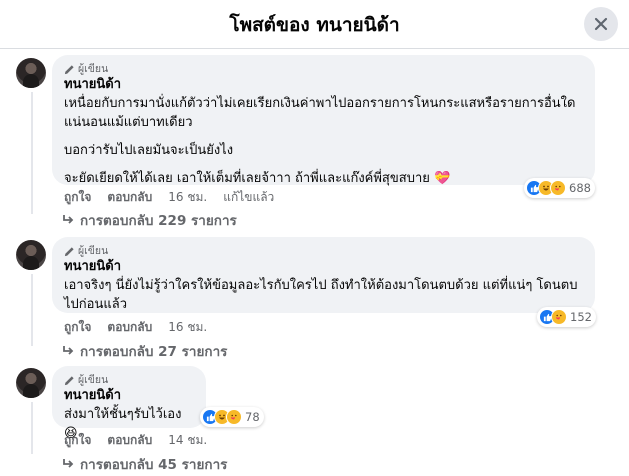  I want to click on view-replies-link: การตอบกลับ 229 รายการ, so click(149, 220).